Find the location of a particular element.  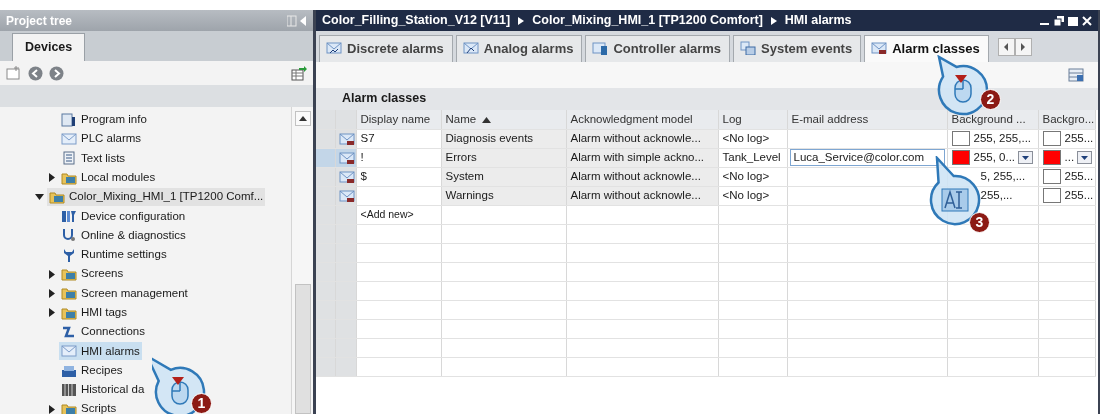

close-icon is located at coordinates (1087, 20).